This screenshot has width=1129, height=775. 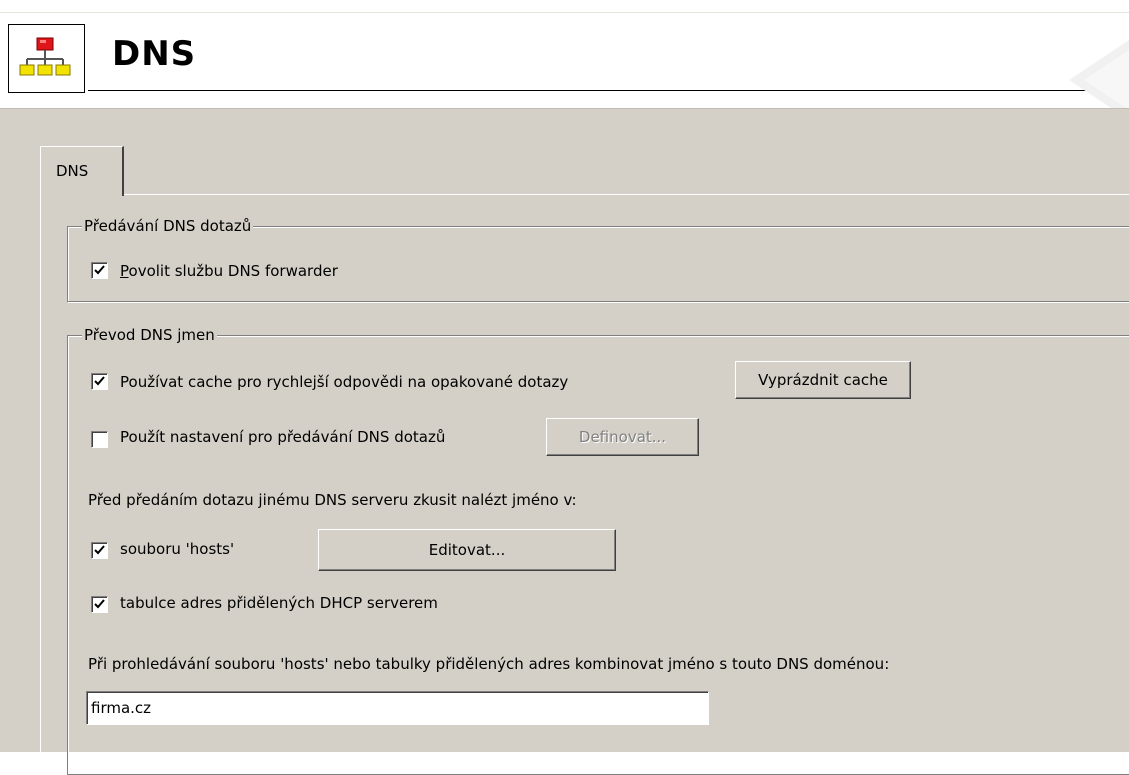 I want to click on tab-dns: DNS, so click(x=82, y=171).